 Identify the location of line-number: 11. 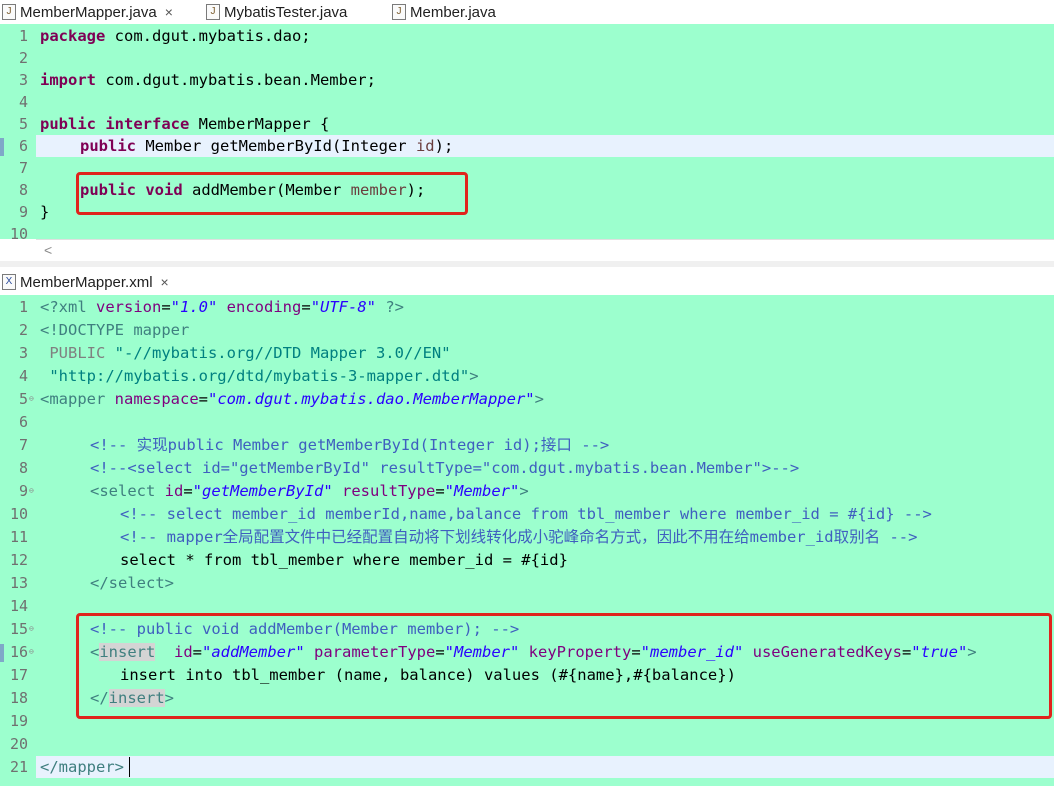
(18, 537).